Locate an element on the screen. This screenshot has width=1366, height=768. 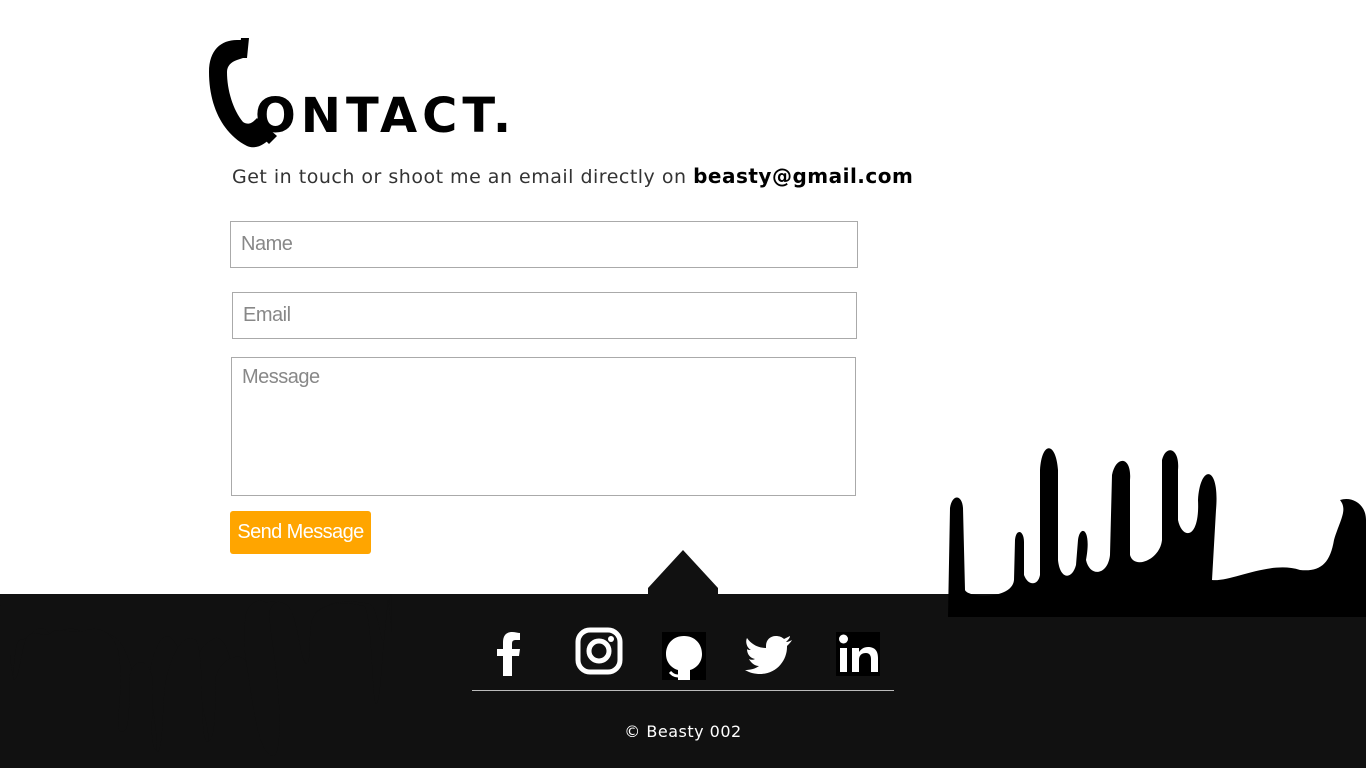
social-links is located at coordinates (683, 654).